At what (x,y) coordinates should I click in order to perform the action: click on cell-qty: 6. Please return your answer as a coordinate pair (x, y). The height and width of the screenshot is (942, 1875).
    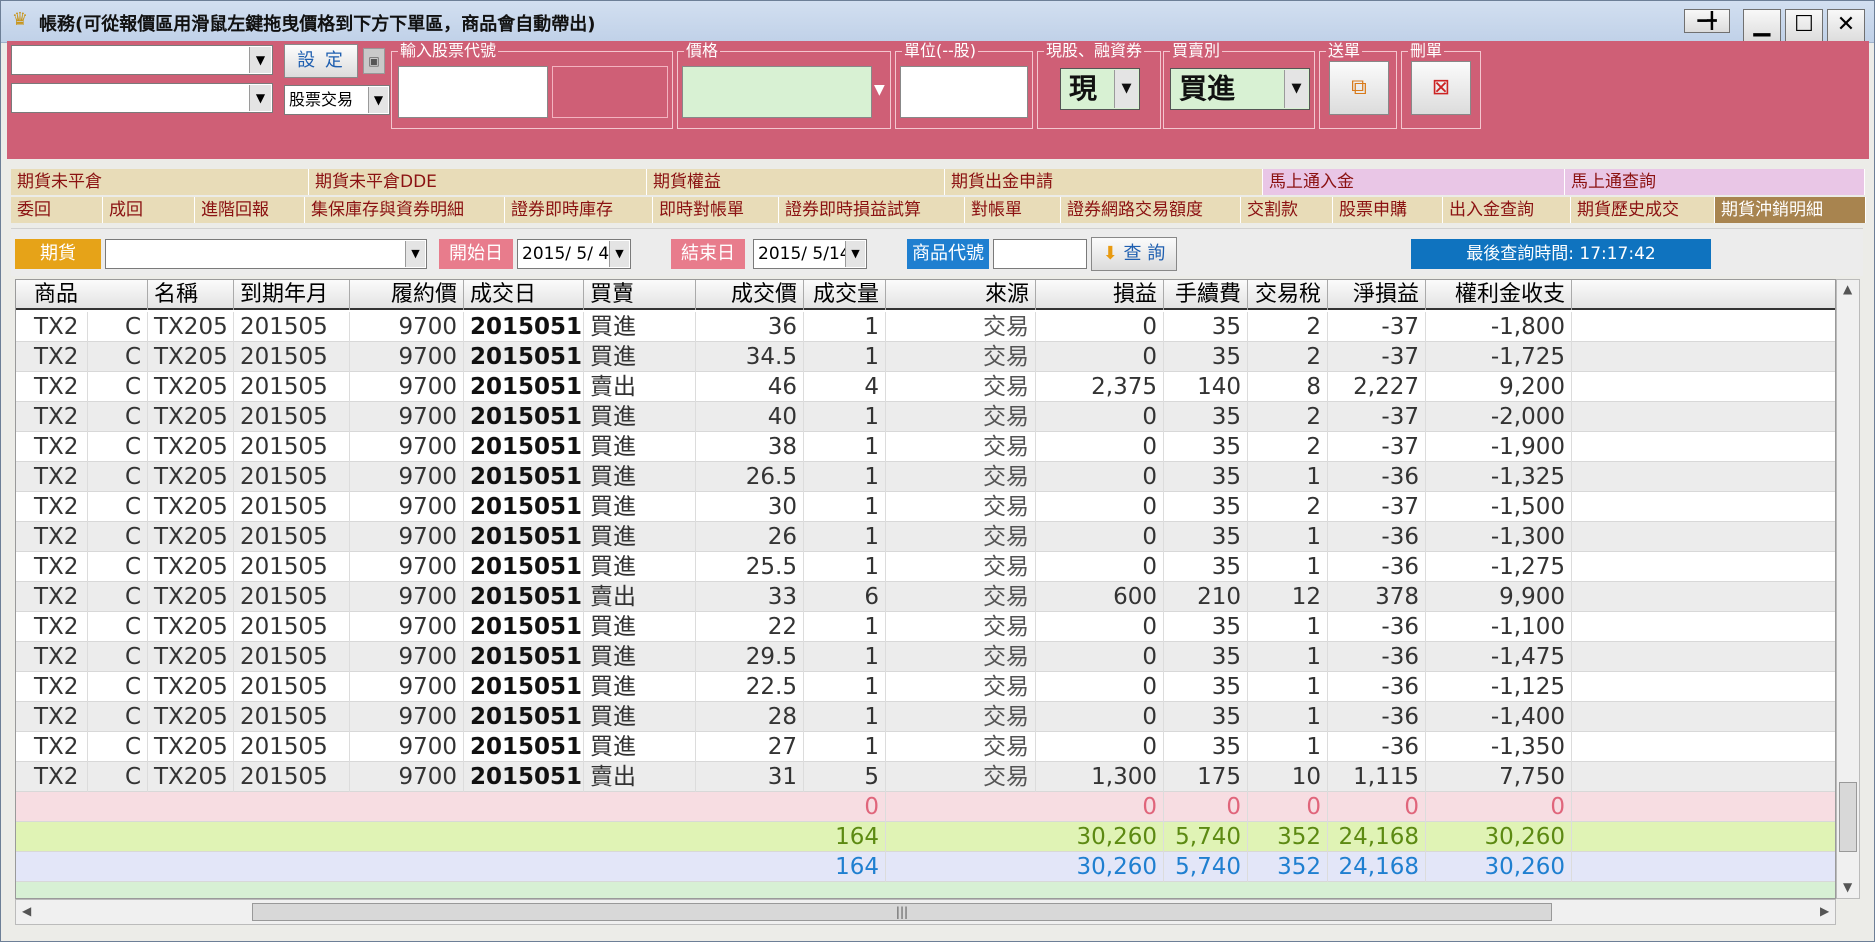
    Looking at the image, I should click on (845, 597).